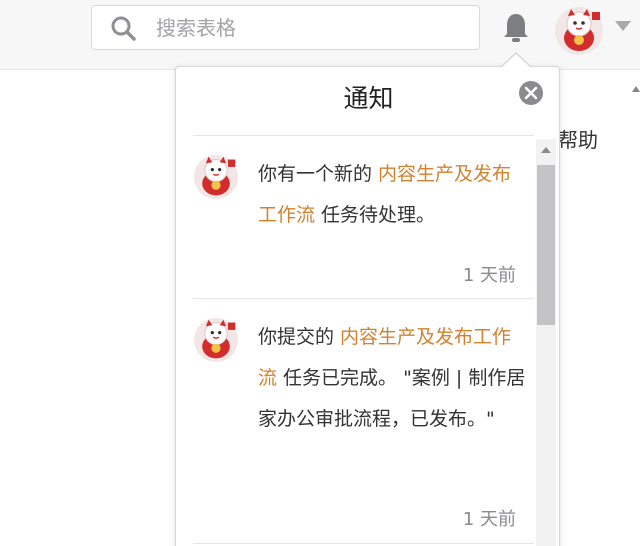 The width and height of the screenshot is (640, 546). Describe the element at coordinates (531, 93) in the screenshot. I see `close-circle-icon` at that location.